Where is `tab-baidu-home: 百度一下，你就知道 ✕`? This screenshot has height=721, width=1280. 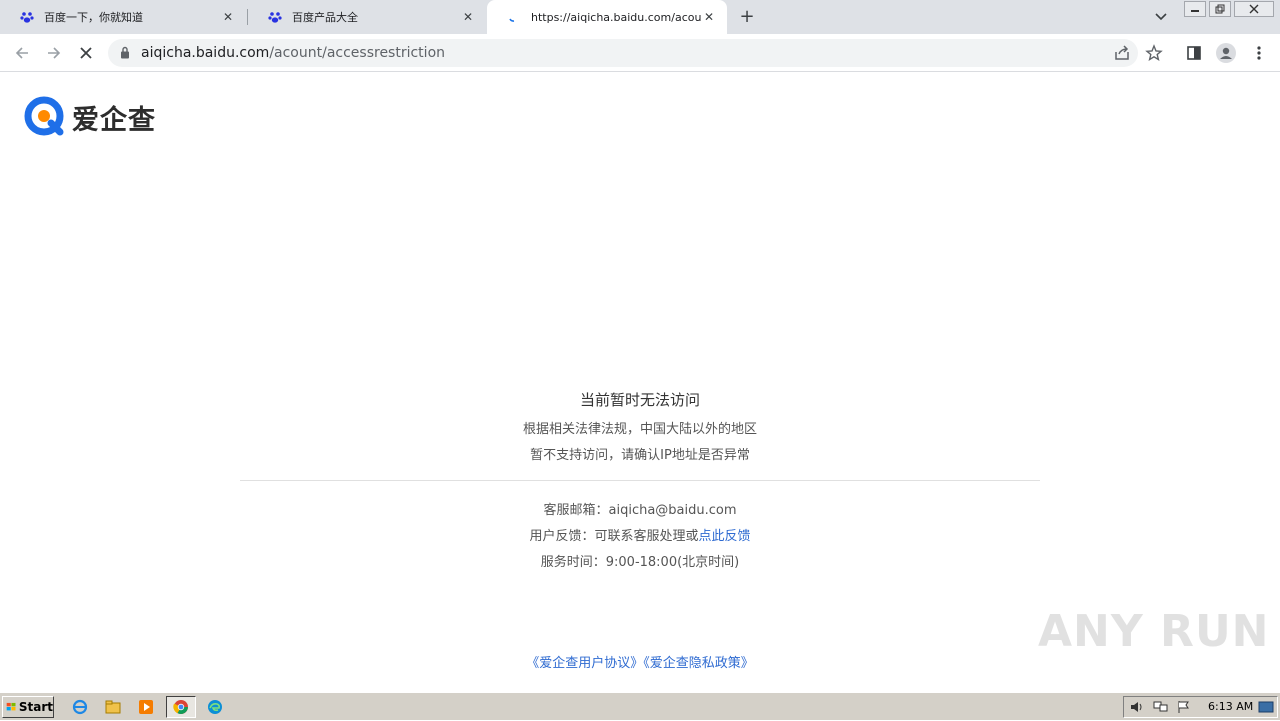
tab-baidu-home: 百度一下，你就知道 ✕ is located at coordinates (123, 17).